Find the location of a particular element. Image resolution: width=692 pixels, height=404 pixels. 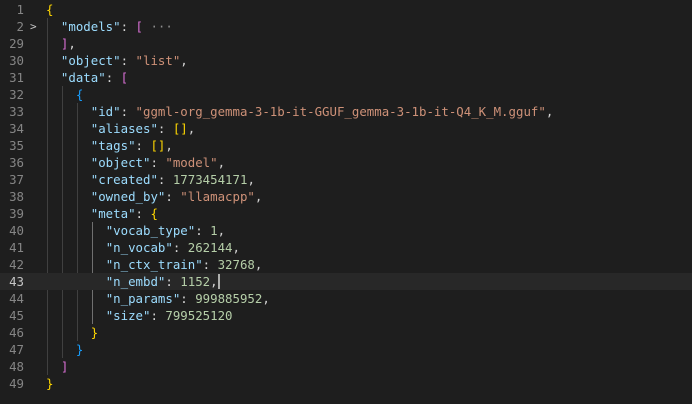

code-line: 49} is located at coordinates (346, 383).